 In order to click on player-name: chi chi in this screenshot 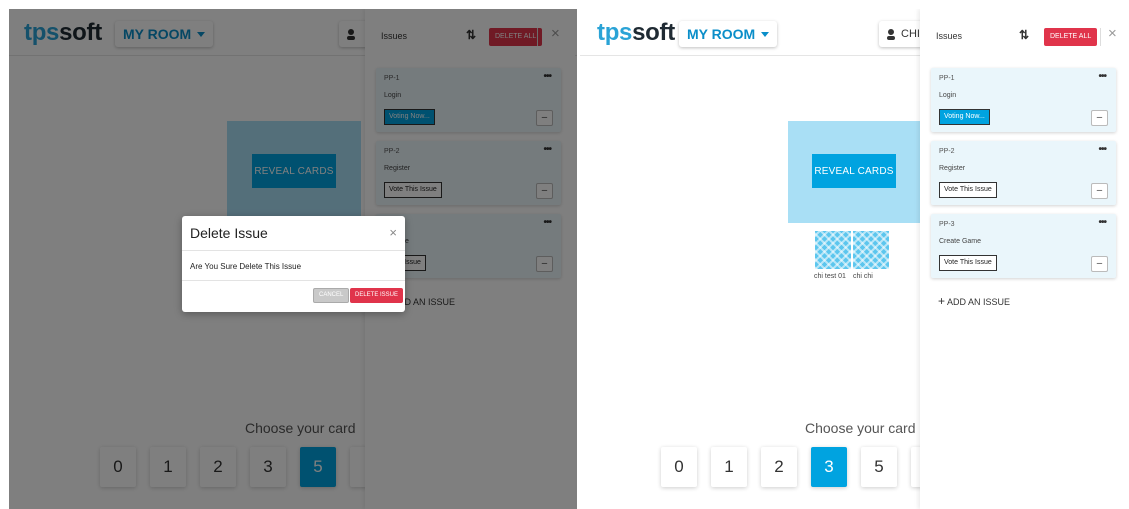, I will do `click(863, 276)`.